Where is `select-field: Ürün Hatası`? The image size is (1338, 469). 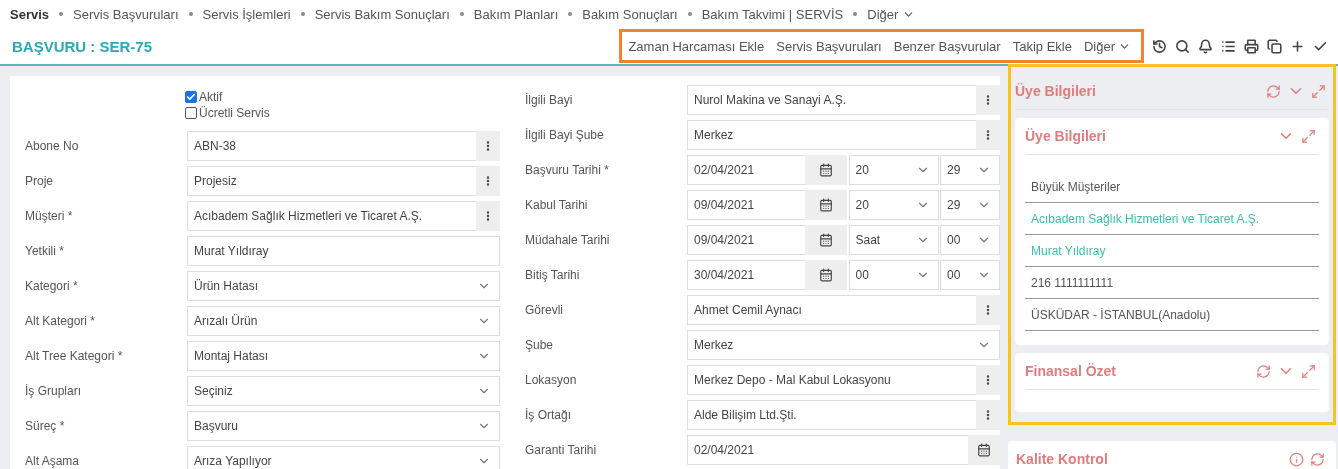 select-field: Ürün Hatası is located at coordinates (343, 285).